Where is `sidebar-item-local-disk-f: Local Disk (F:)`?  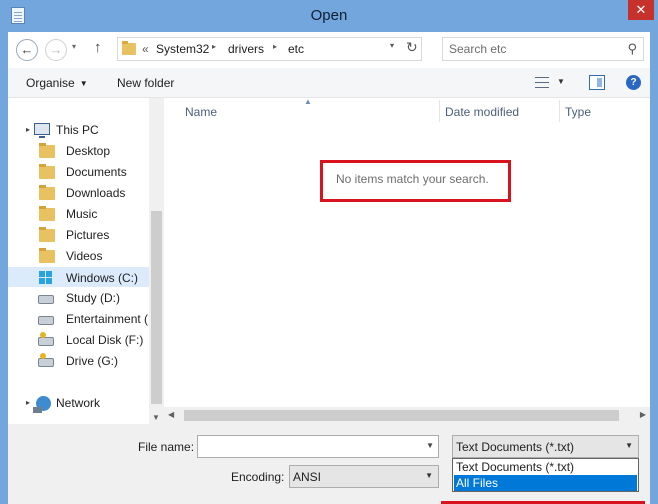 sidebar-item-local-disk-f: Local Disk (F:) is located at coordinates (78, 340).